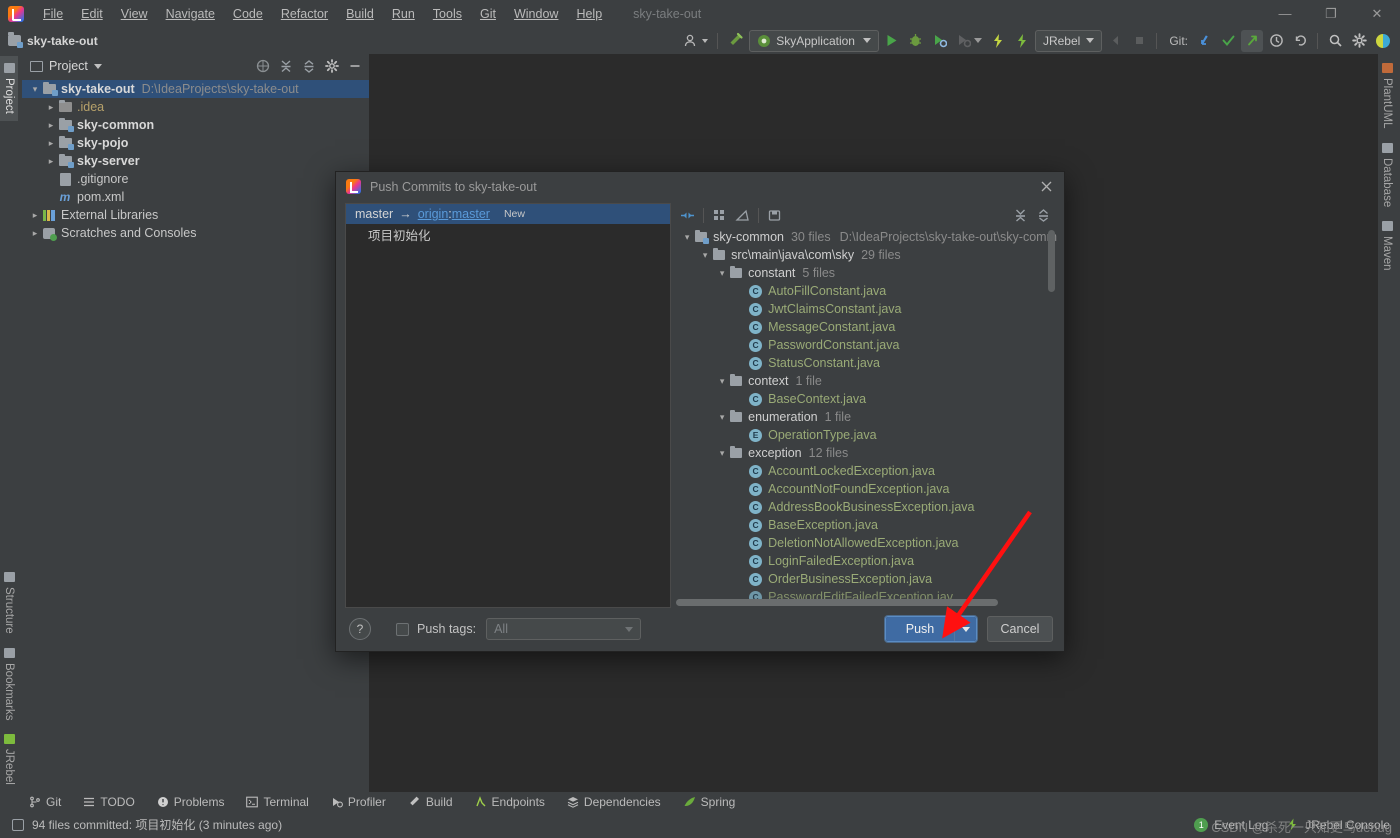  What do you see at coordinates (66, 66) in the screenshot?
I see `project-panel-title: Project` at bounding box center [66, 66].